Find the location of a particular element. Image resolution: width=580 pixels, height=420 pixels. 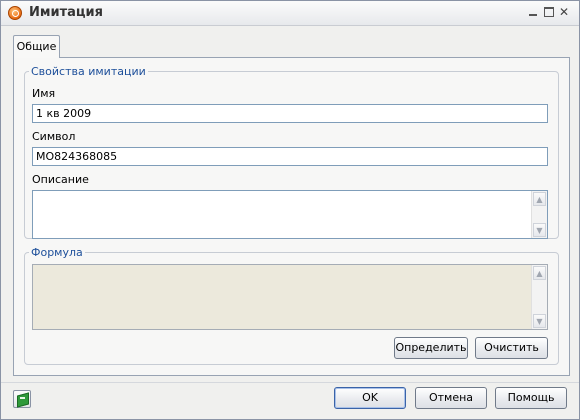

description-textarea: ▲ ▼ is located at coordinates (290, 214).